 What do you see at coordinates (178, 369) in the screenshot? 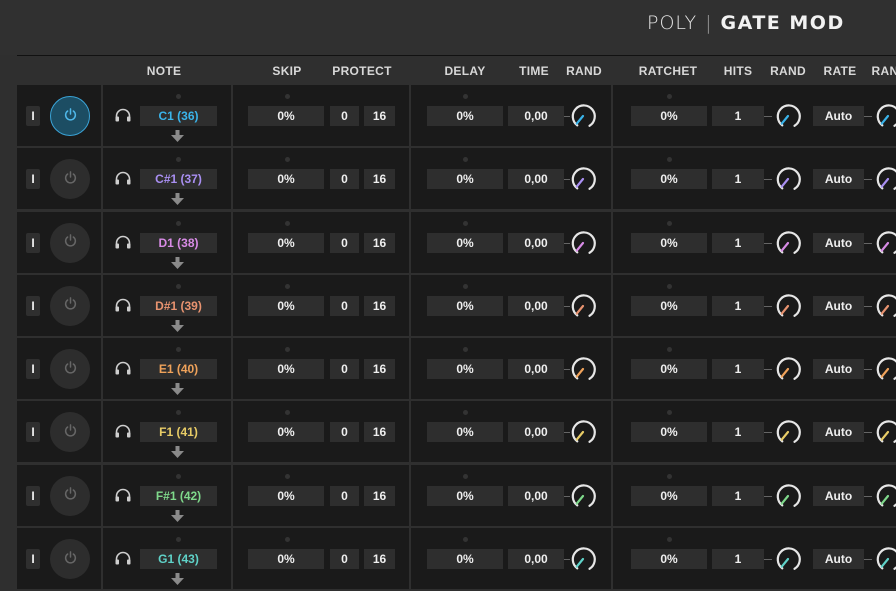
I see `note-selector: E1 (40)` at bounding box center [178, 369].